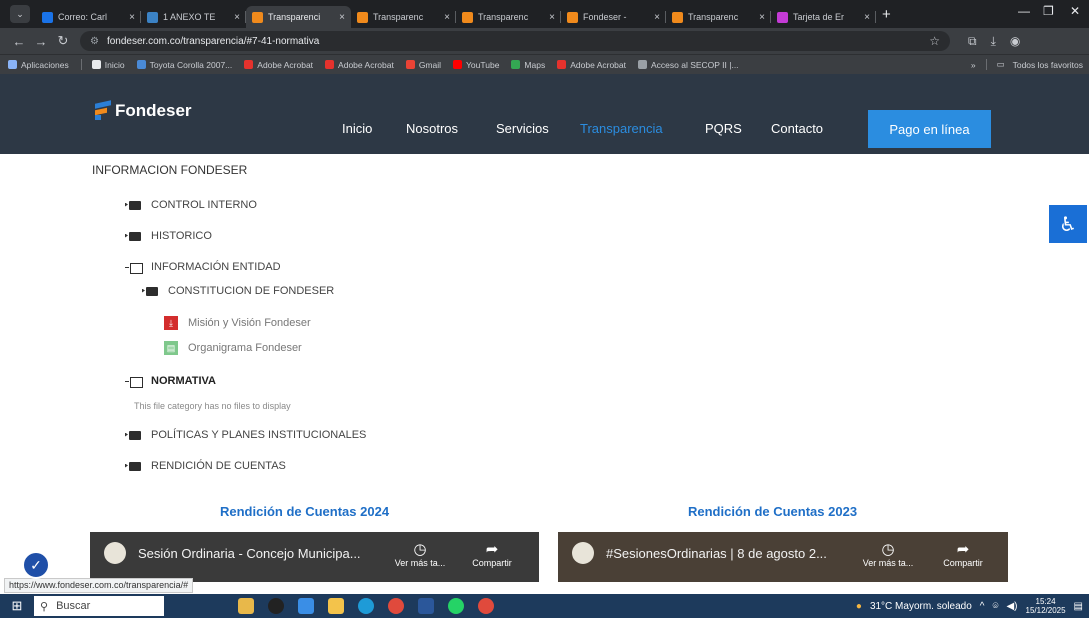 The image size is (1089, 618). What do you see at coordinates (276, 606) in the screenshot?
I see `camera-app-icon` at bounding box center [276, 606].